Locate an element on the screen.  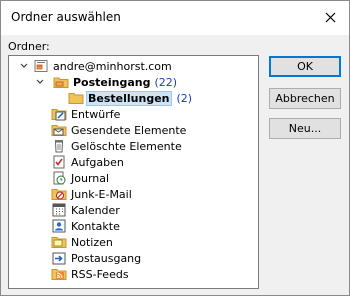
rss-icon is located at coordinates (59, 274).